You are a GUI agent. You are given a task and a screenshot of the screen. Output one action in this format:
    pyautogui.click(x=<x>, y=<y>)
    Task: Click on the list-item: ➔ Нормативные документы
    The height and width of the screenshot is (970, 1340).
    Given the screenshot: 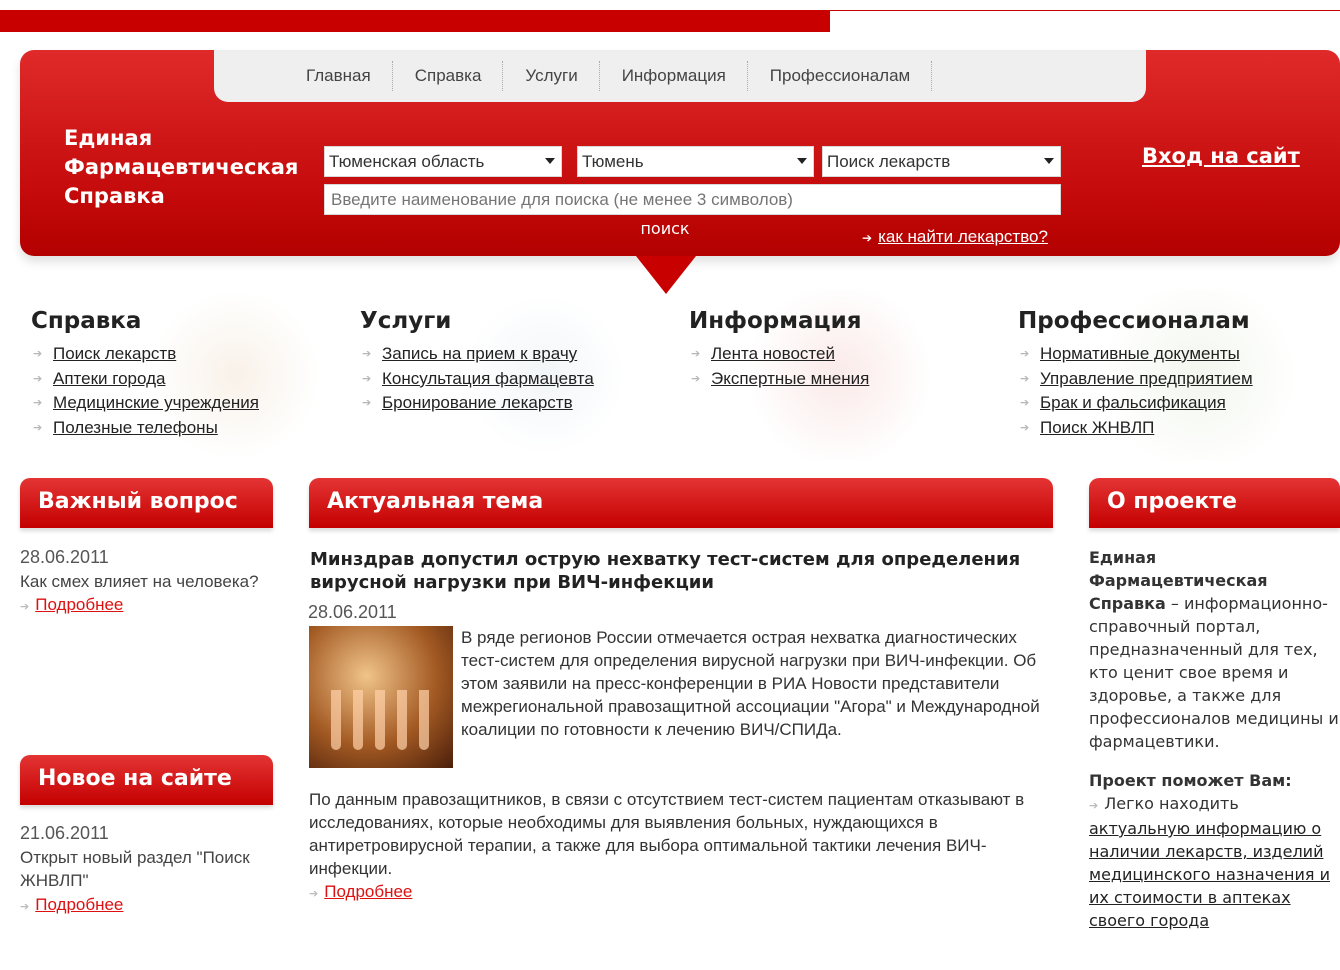 What is the action you would take?
    pyautogui.click(x=1135, y=354)
    